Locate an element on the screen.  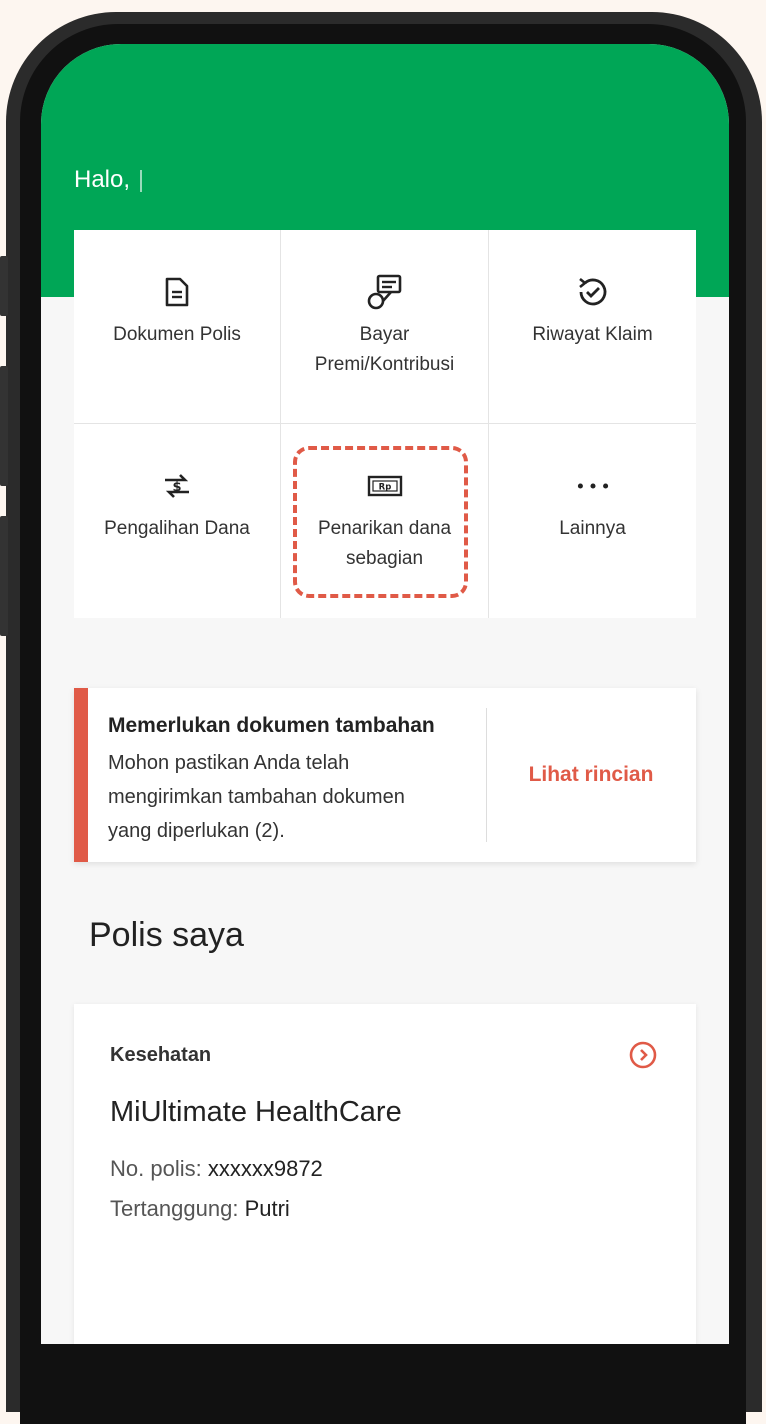
policy-number-label: No. polis: is located at coordinates (156, 1168).